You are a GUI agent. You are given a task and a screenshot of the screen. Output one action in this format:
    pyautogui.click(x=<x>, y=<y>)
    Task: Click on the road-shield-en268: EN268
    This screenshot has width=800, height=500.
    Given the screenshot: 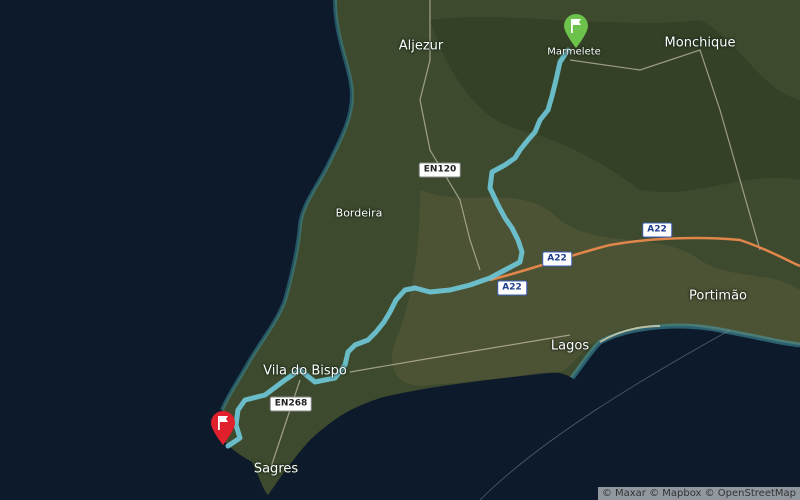 What is the action you would take?
    pyautogui.click(x=291, y=404)
    